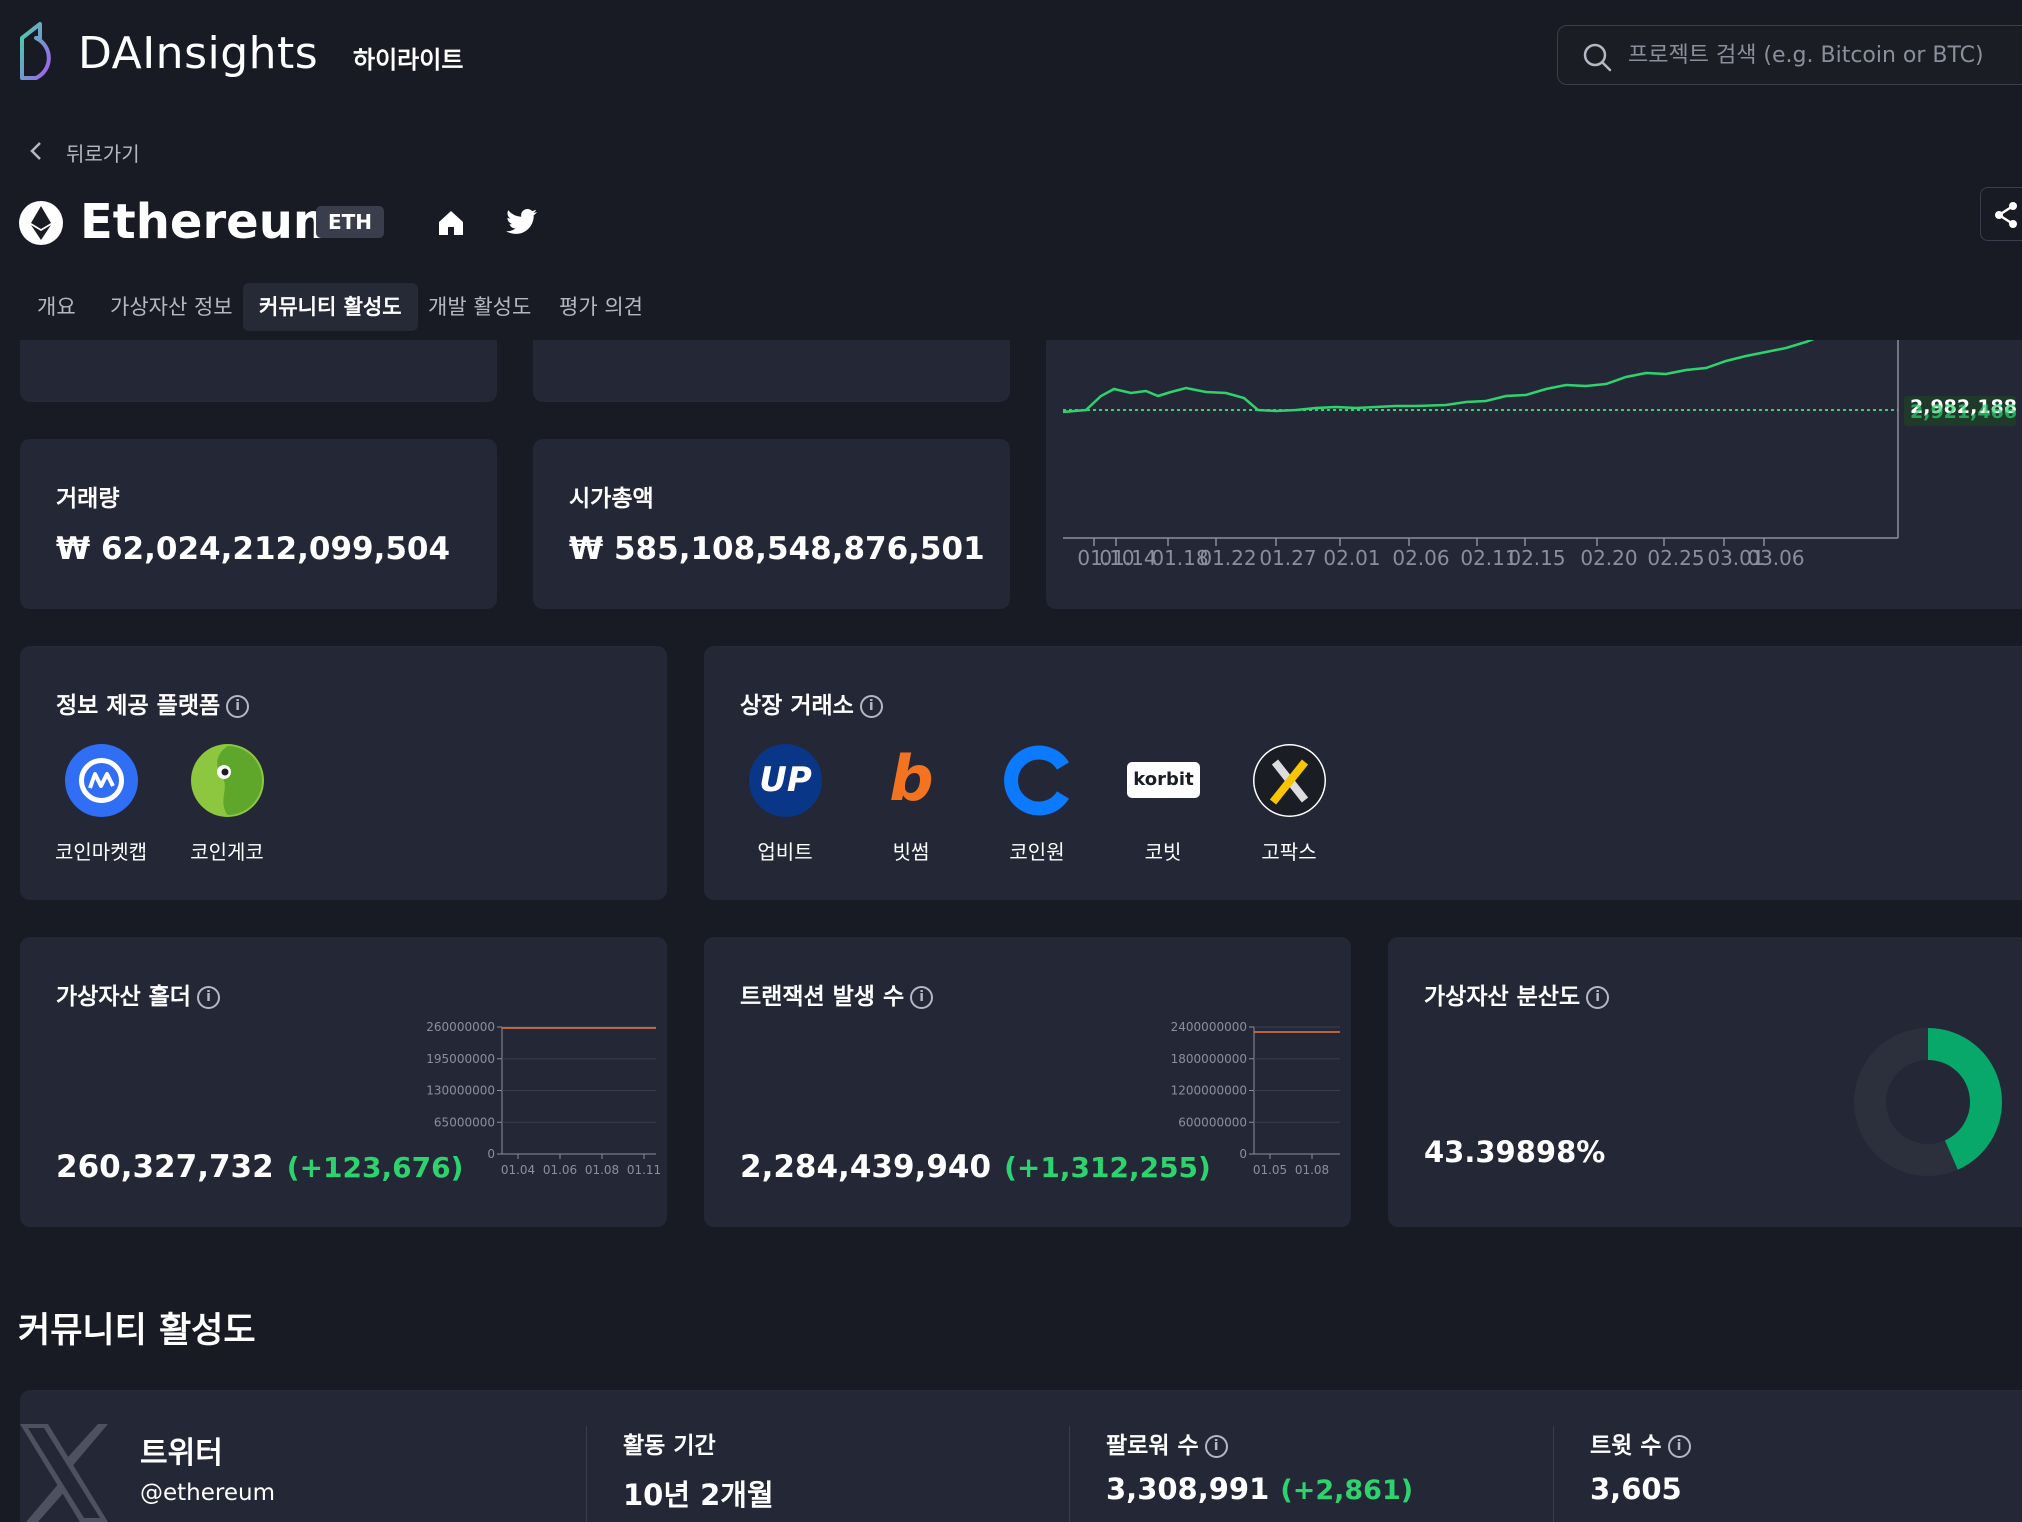 Image resolution: width=2022 pixels, height=1522 pixels. What do you see at coordinates (239, 780) in the screenshot?
I see `coingecko-glyph` at bounding box center [239, 780].